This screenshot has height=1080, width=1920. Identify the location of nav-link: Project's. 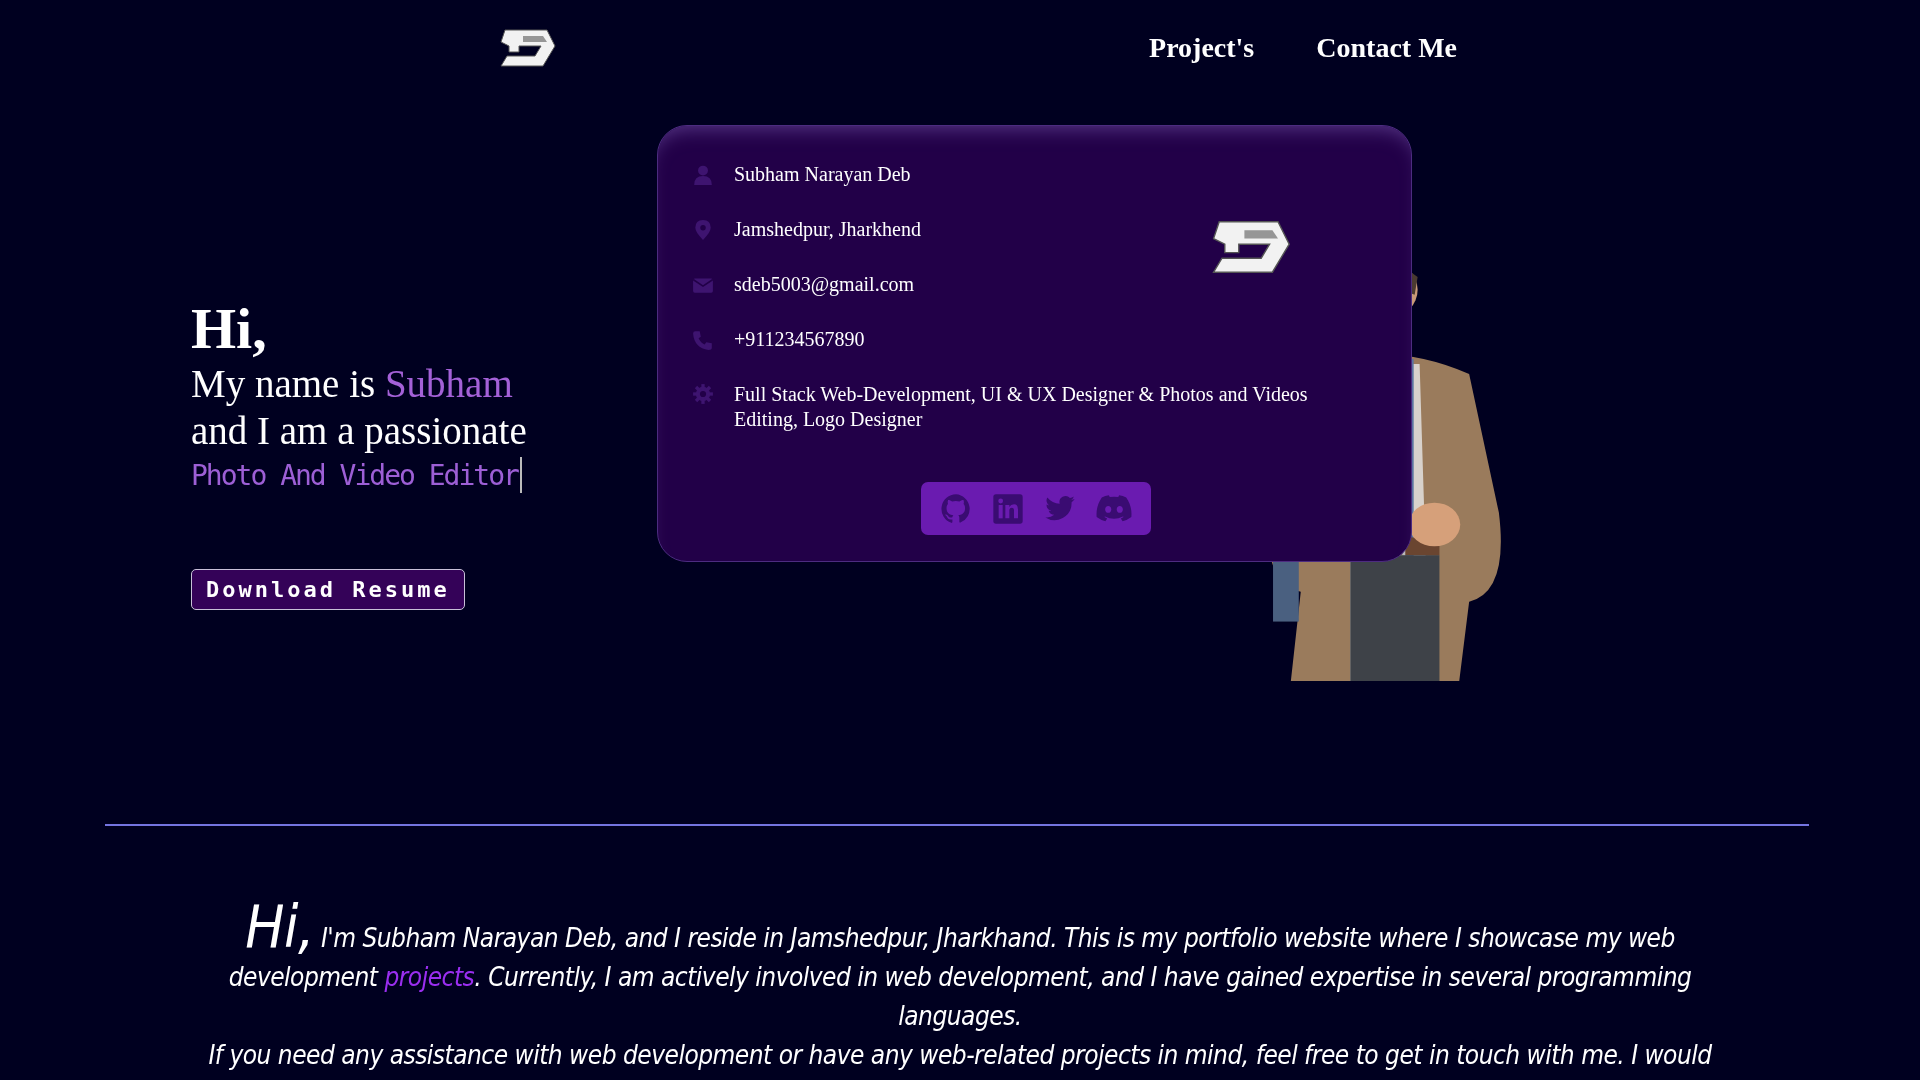
(1202, 48).